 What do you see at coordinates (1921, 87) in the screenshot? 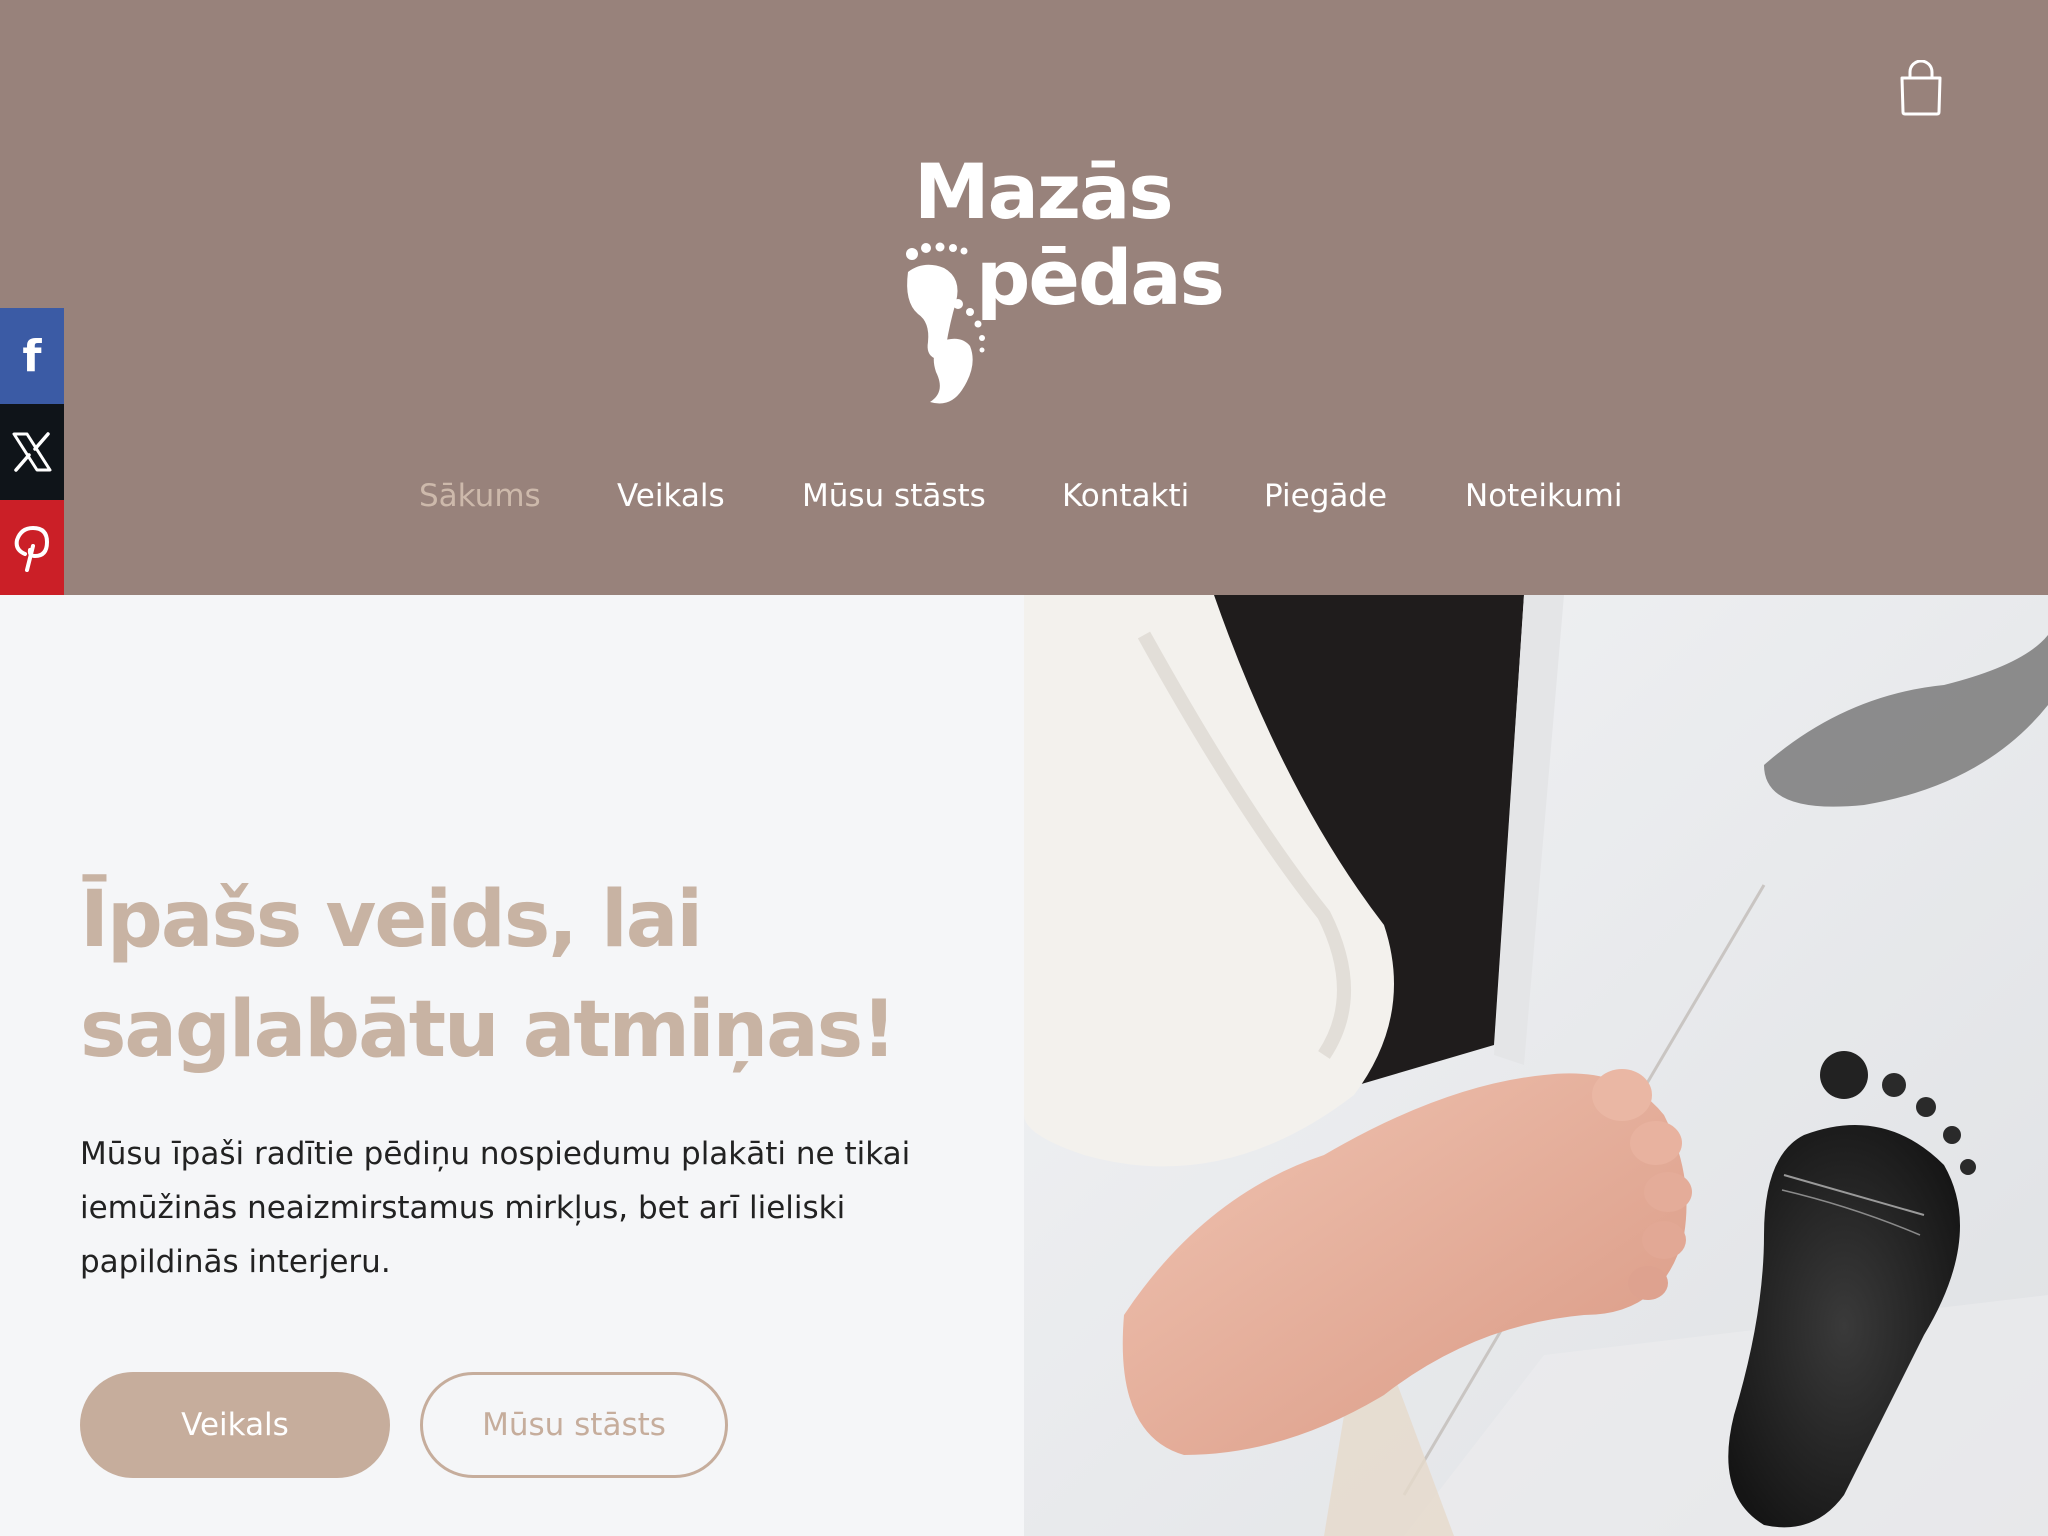
I see `shopping-bag-icon` at bounding box center [1921, 87].